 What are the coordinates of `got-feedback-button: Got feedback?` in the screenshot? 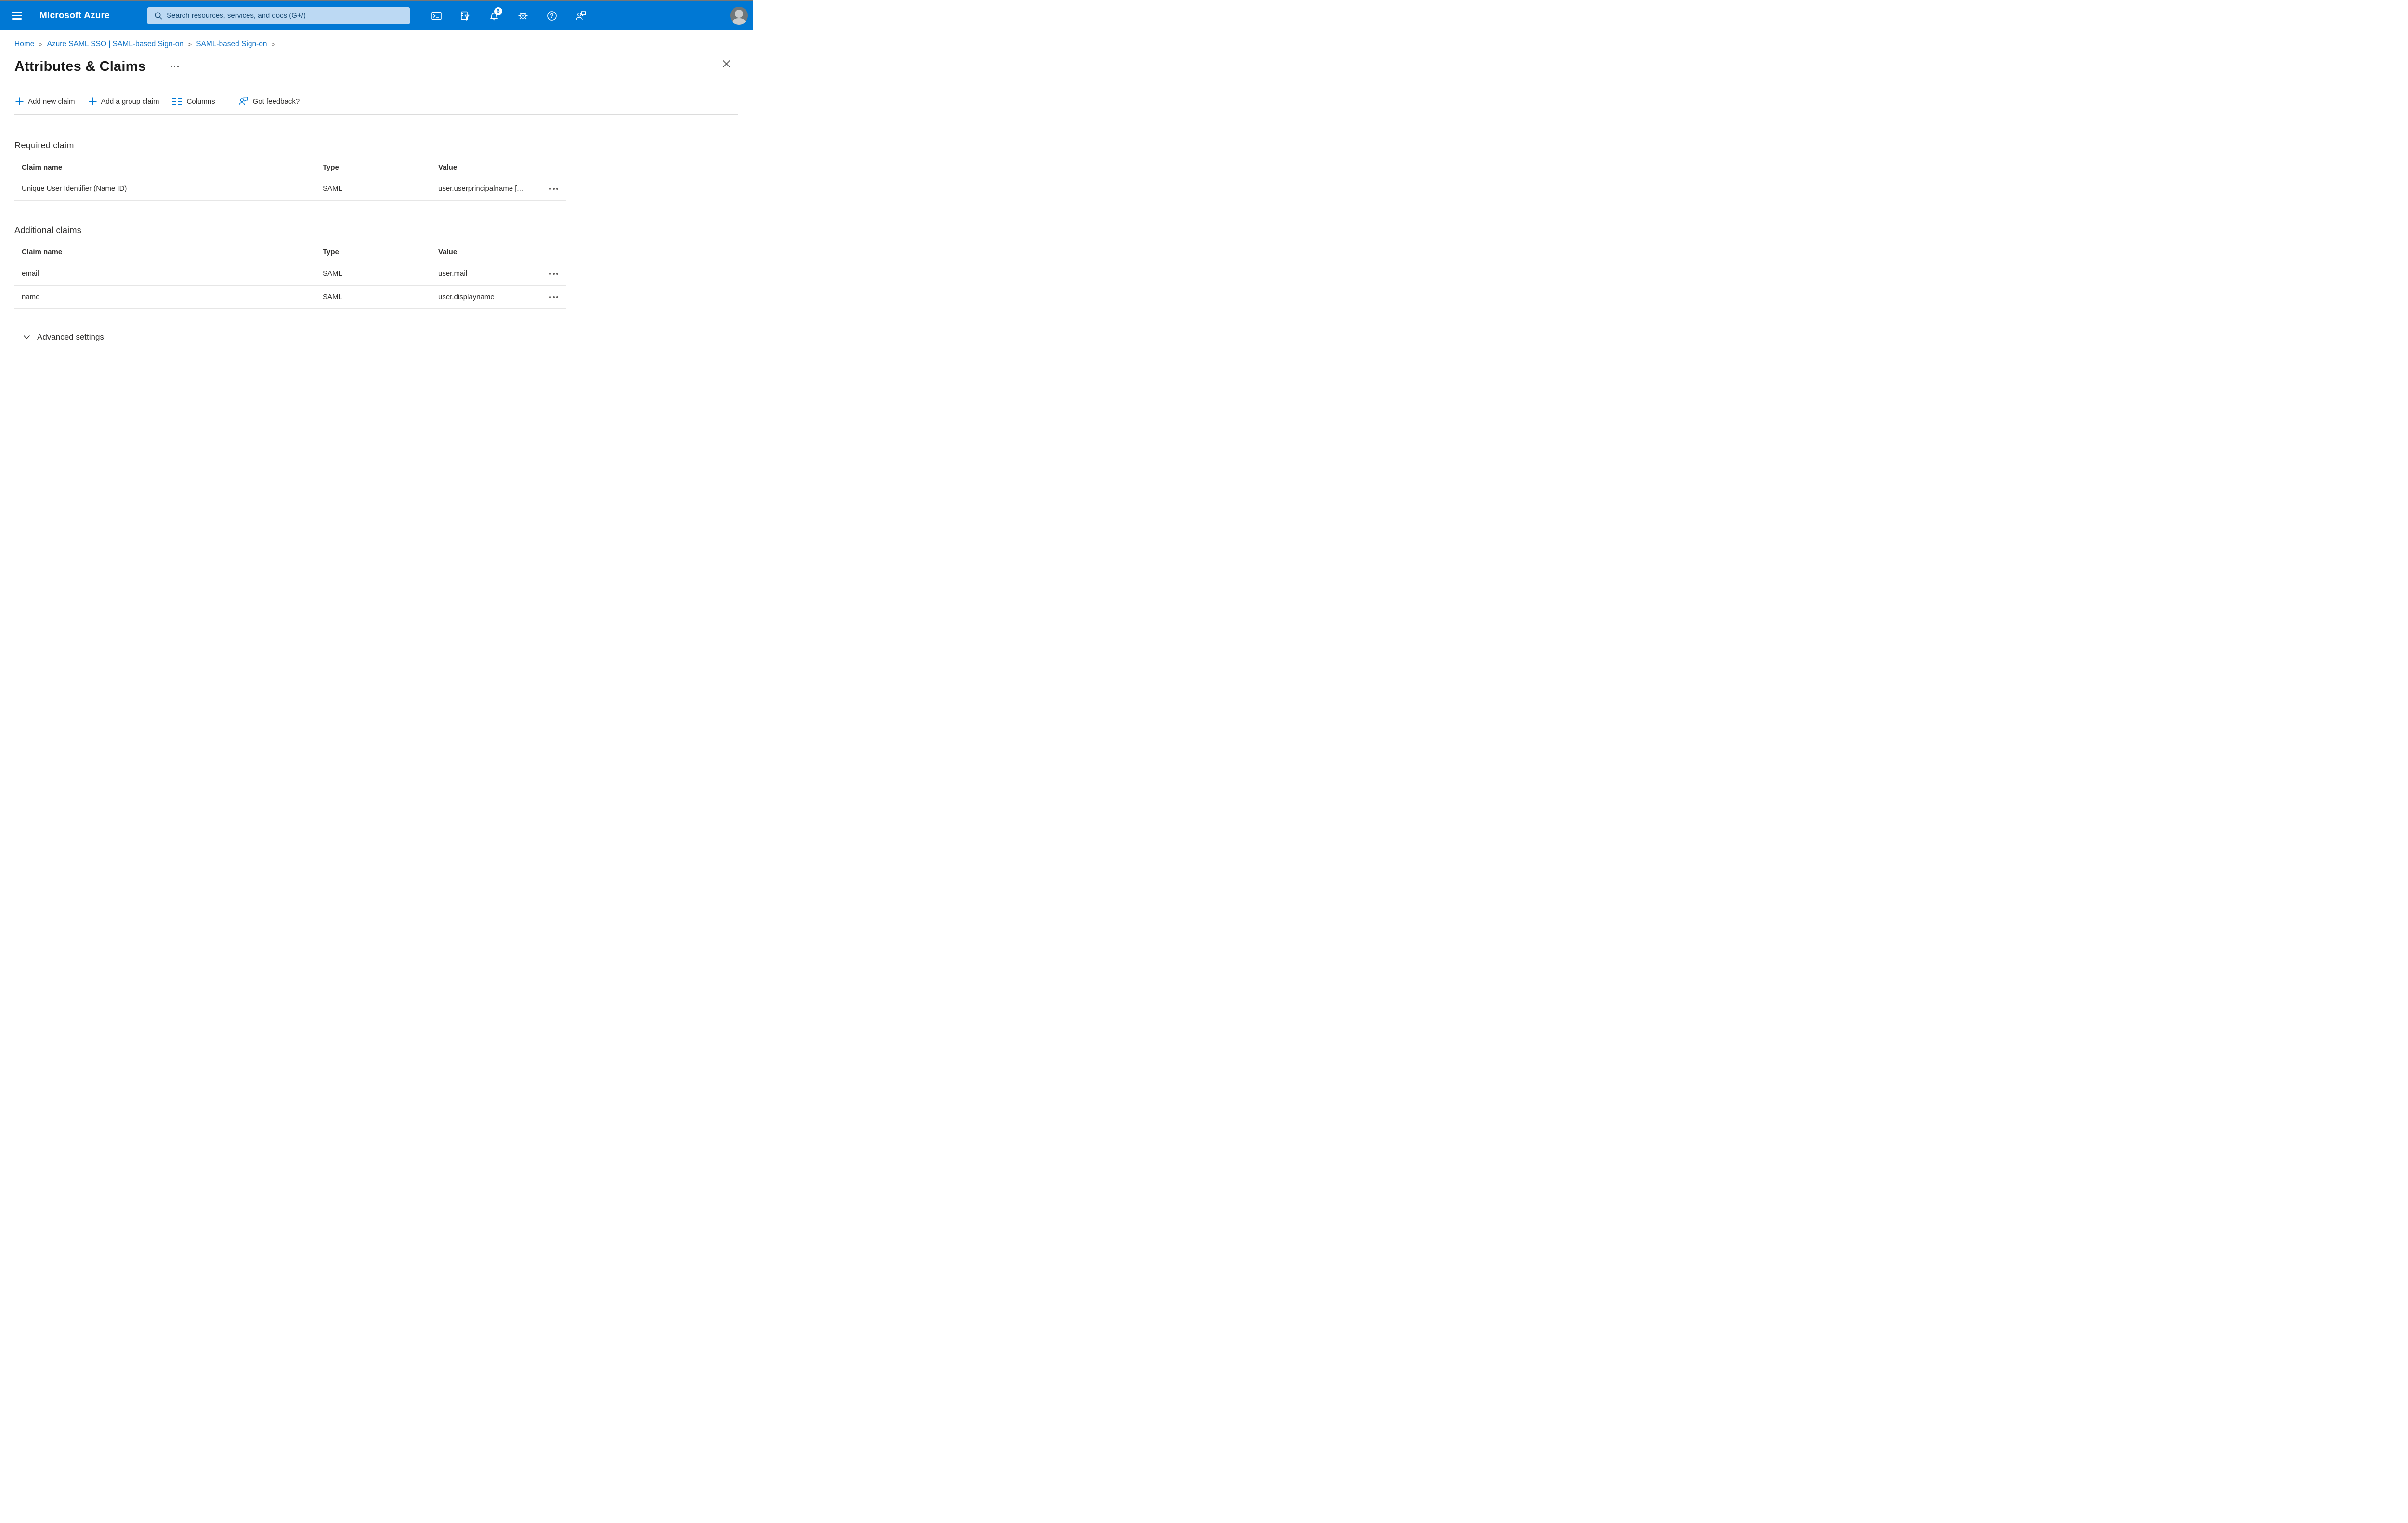 It's located at (269, 101).